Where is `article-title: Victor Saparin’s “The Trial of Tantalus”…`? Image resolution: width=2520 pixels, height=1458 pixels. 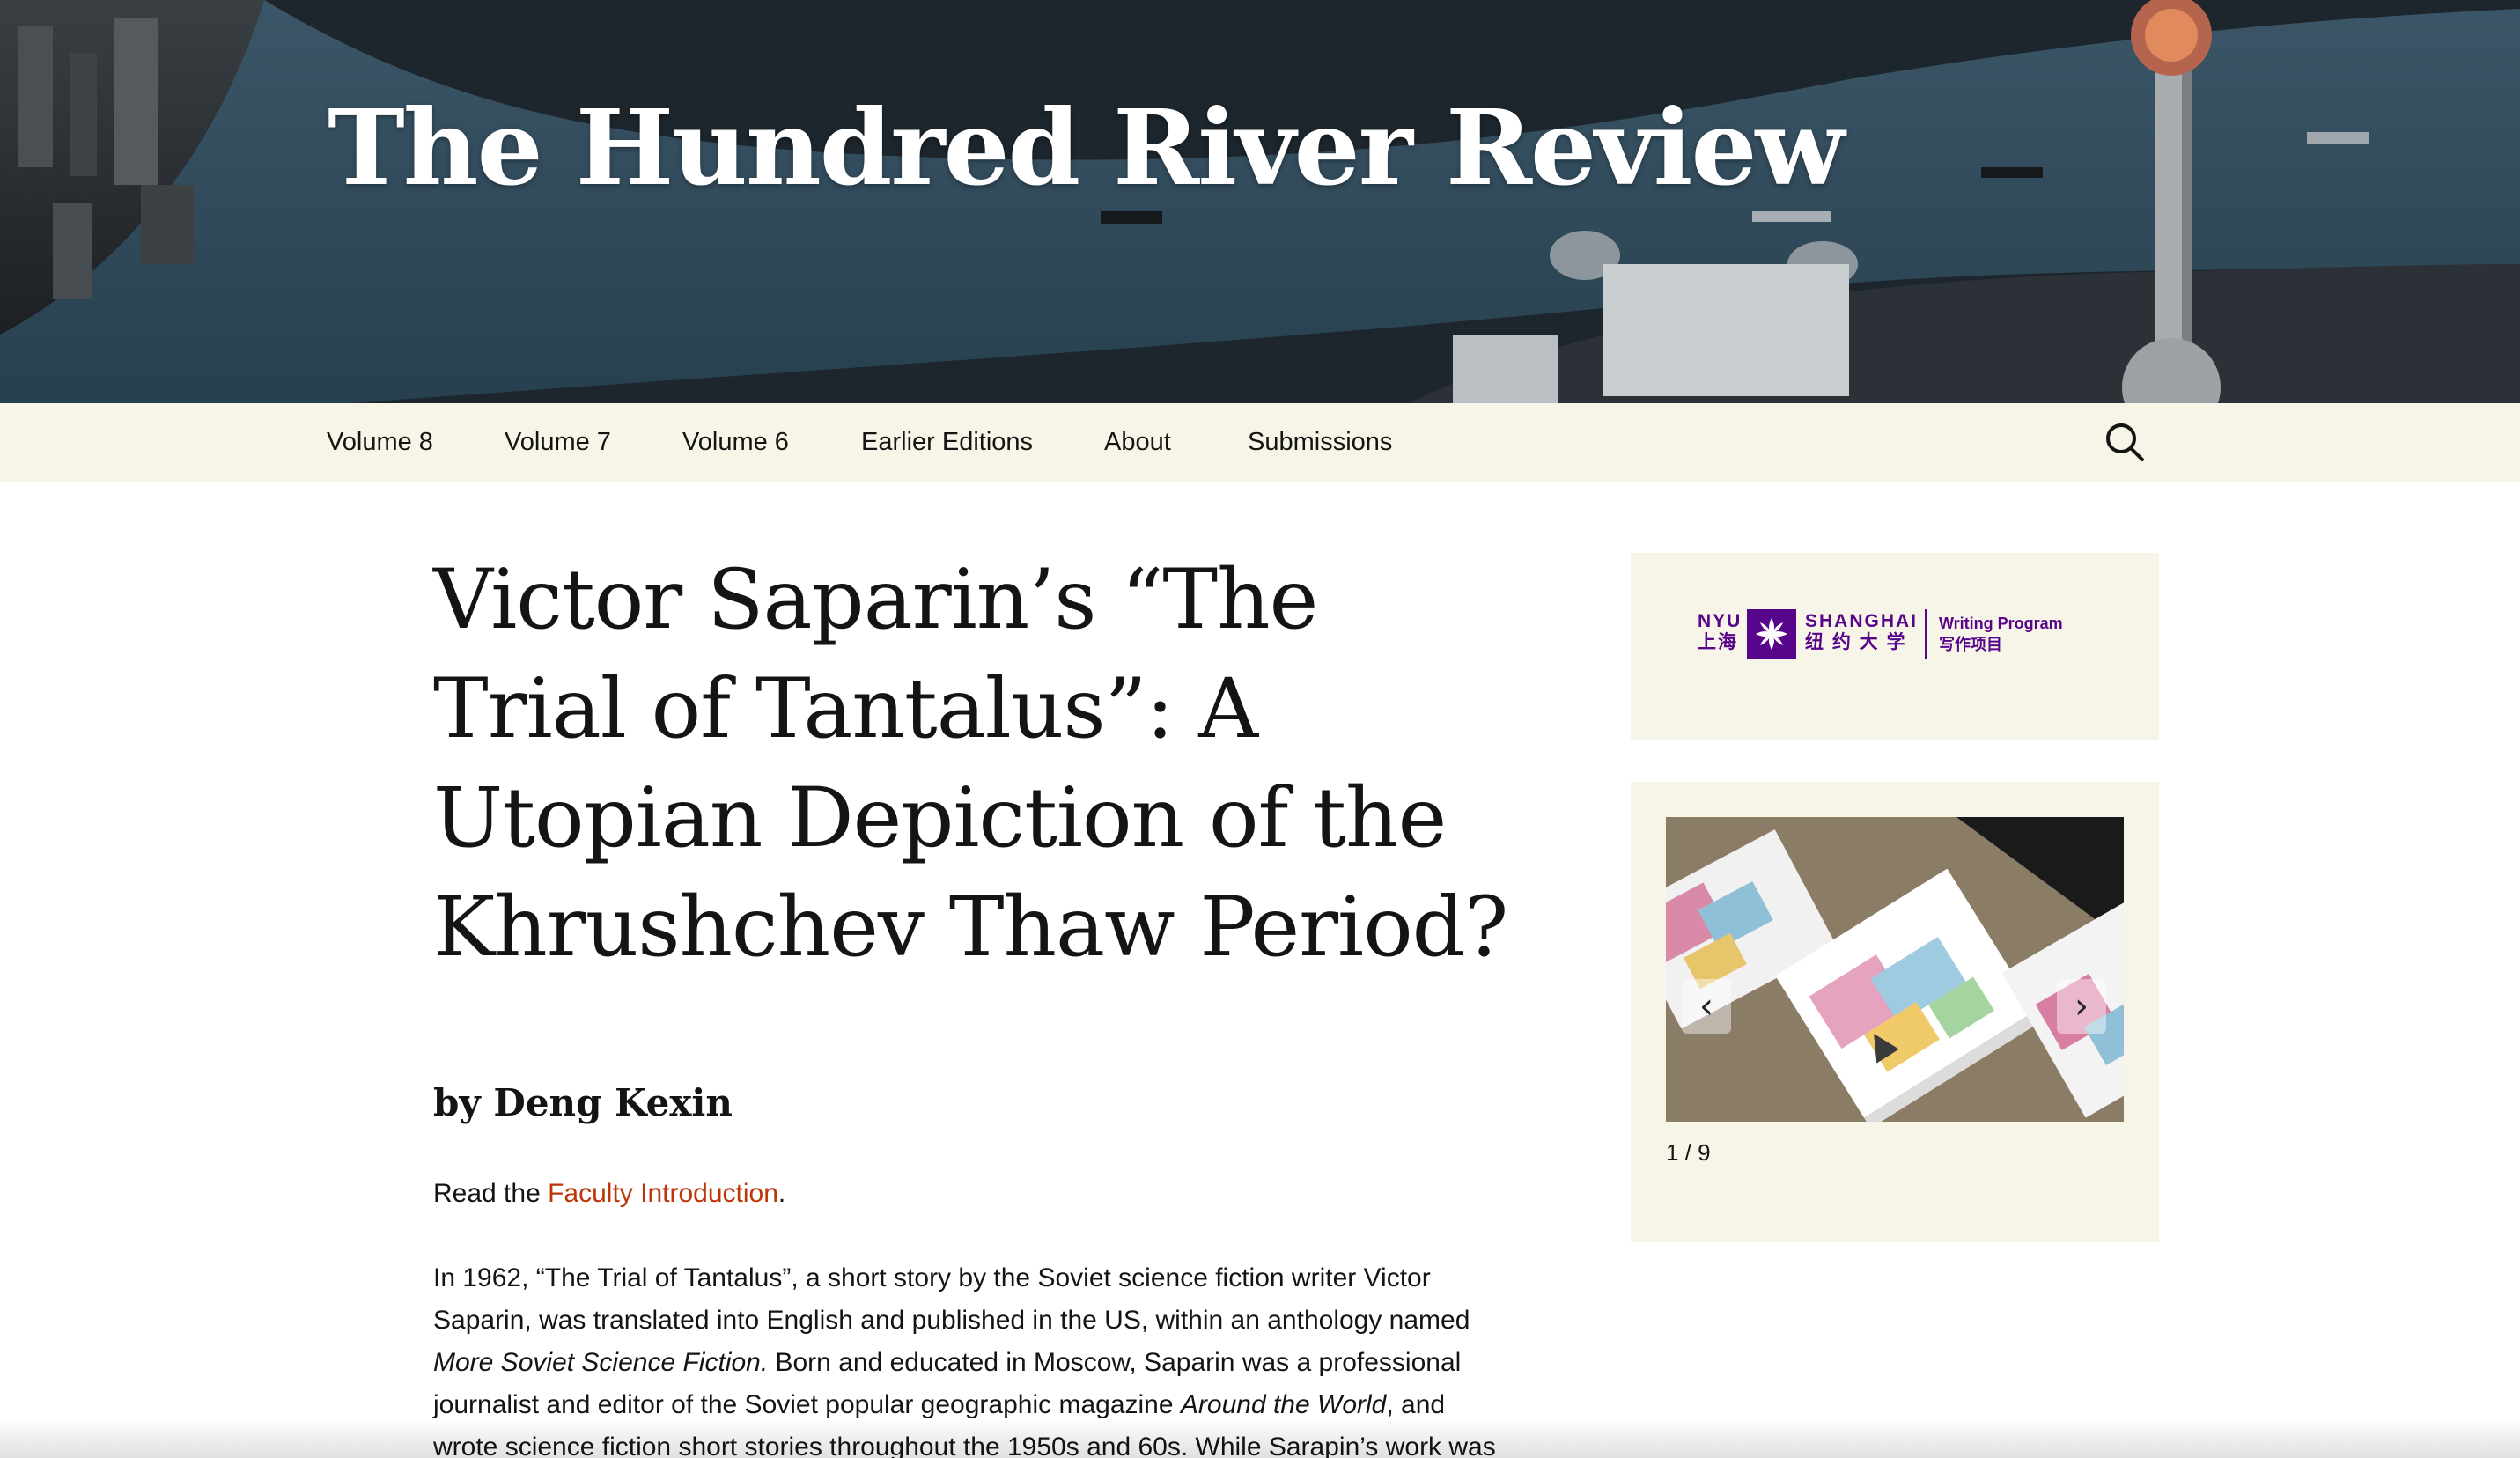 article-title: Victor Saparin’s “The Trial of Tantalus”… is located at coordinates (974, 764).